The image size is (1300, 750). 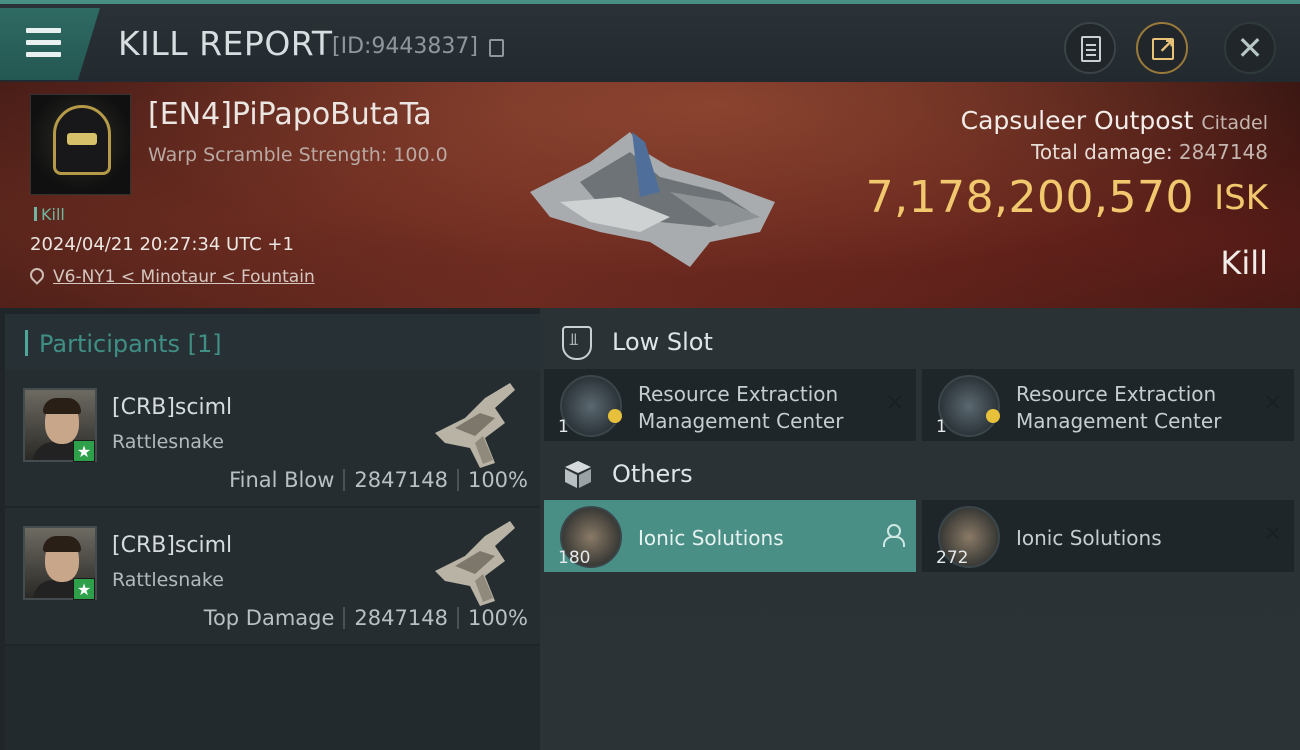 What do you see at coordinates (49, 214) in the screenshot?
I see `kill-tag: Kill` at bounding box center [49, 214].